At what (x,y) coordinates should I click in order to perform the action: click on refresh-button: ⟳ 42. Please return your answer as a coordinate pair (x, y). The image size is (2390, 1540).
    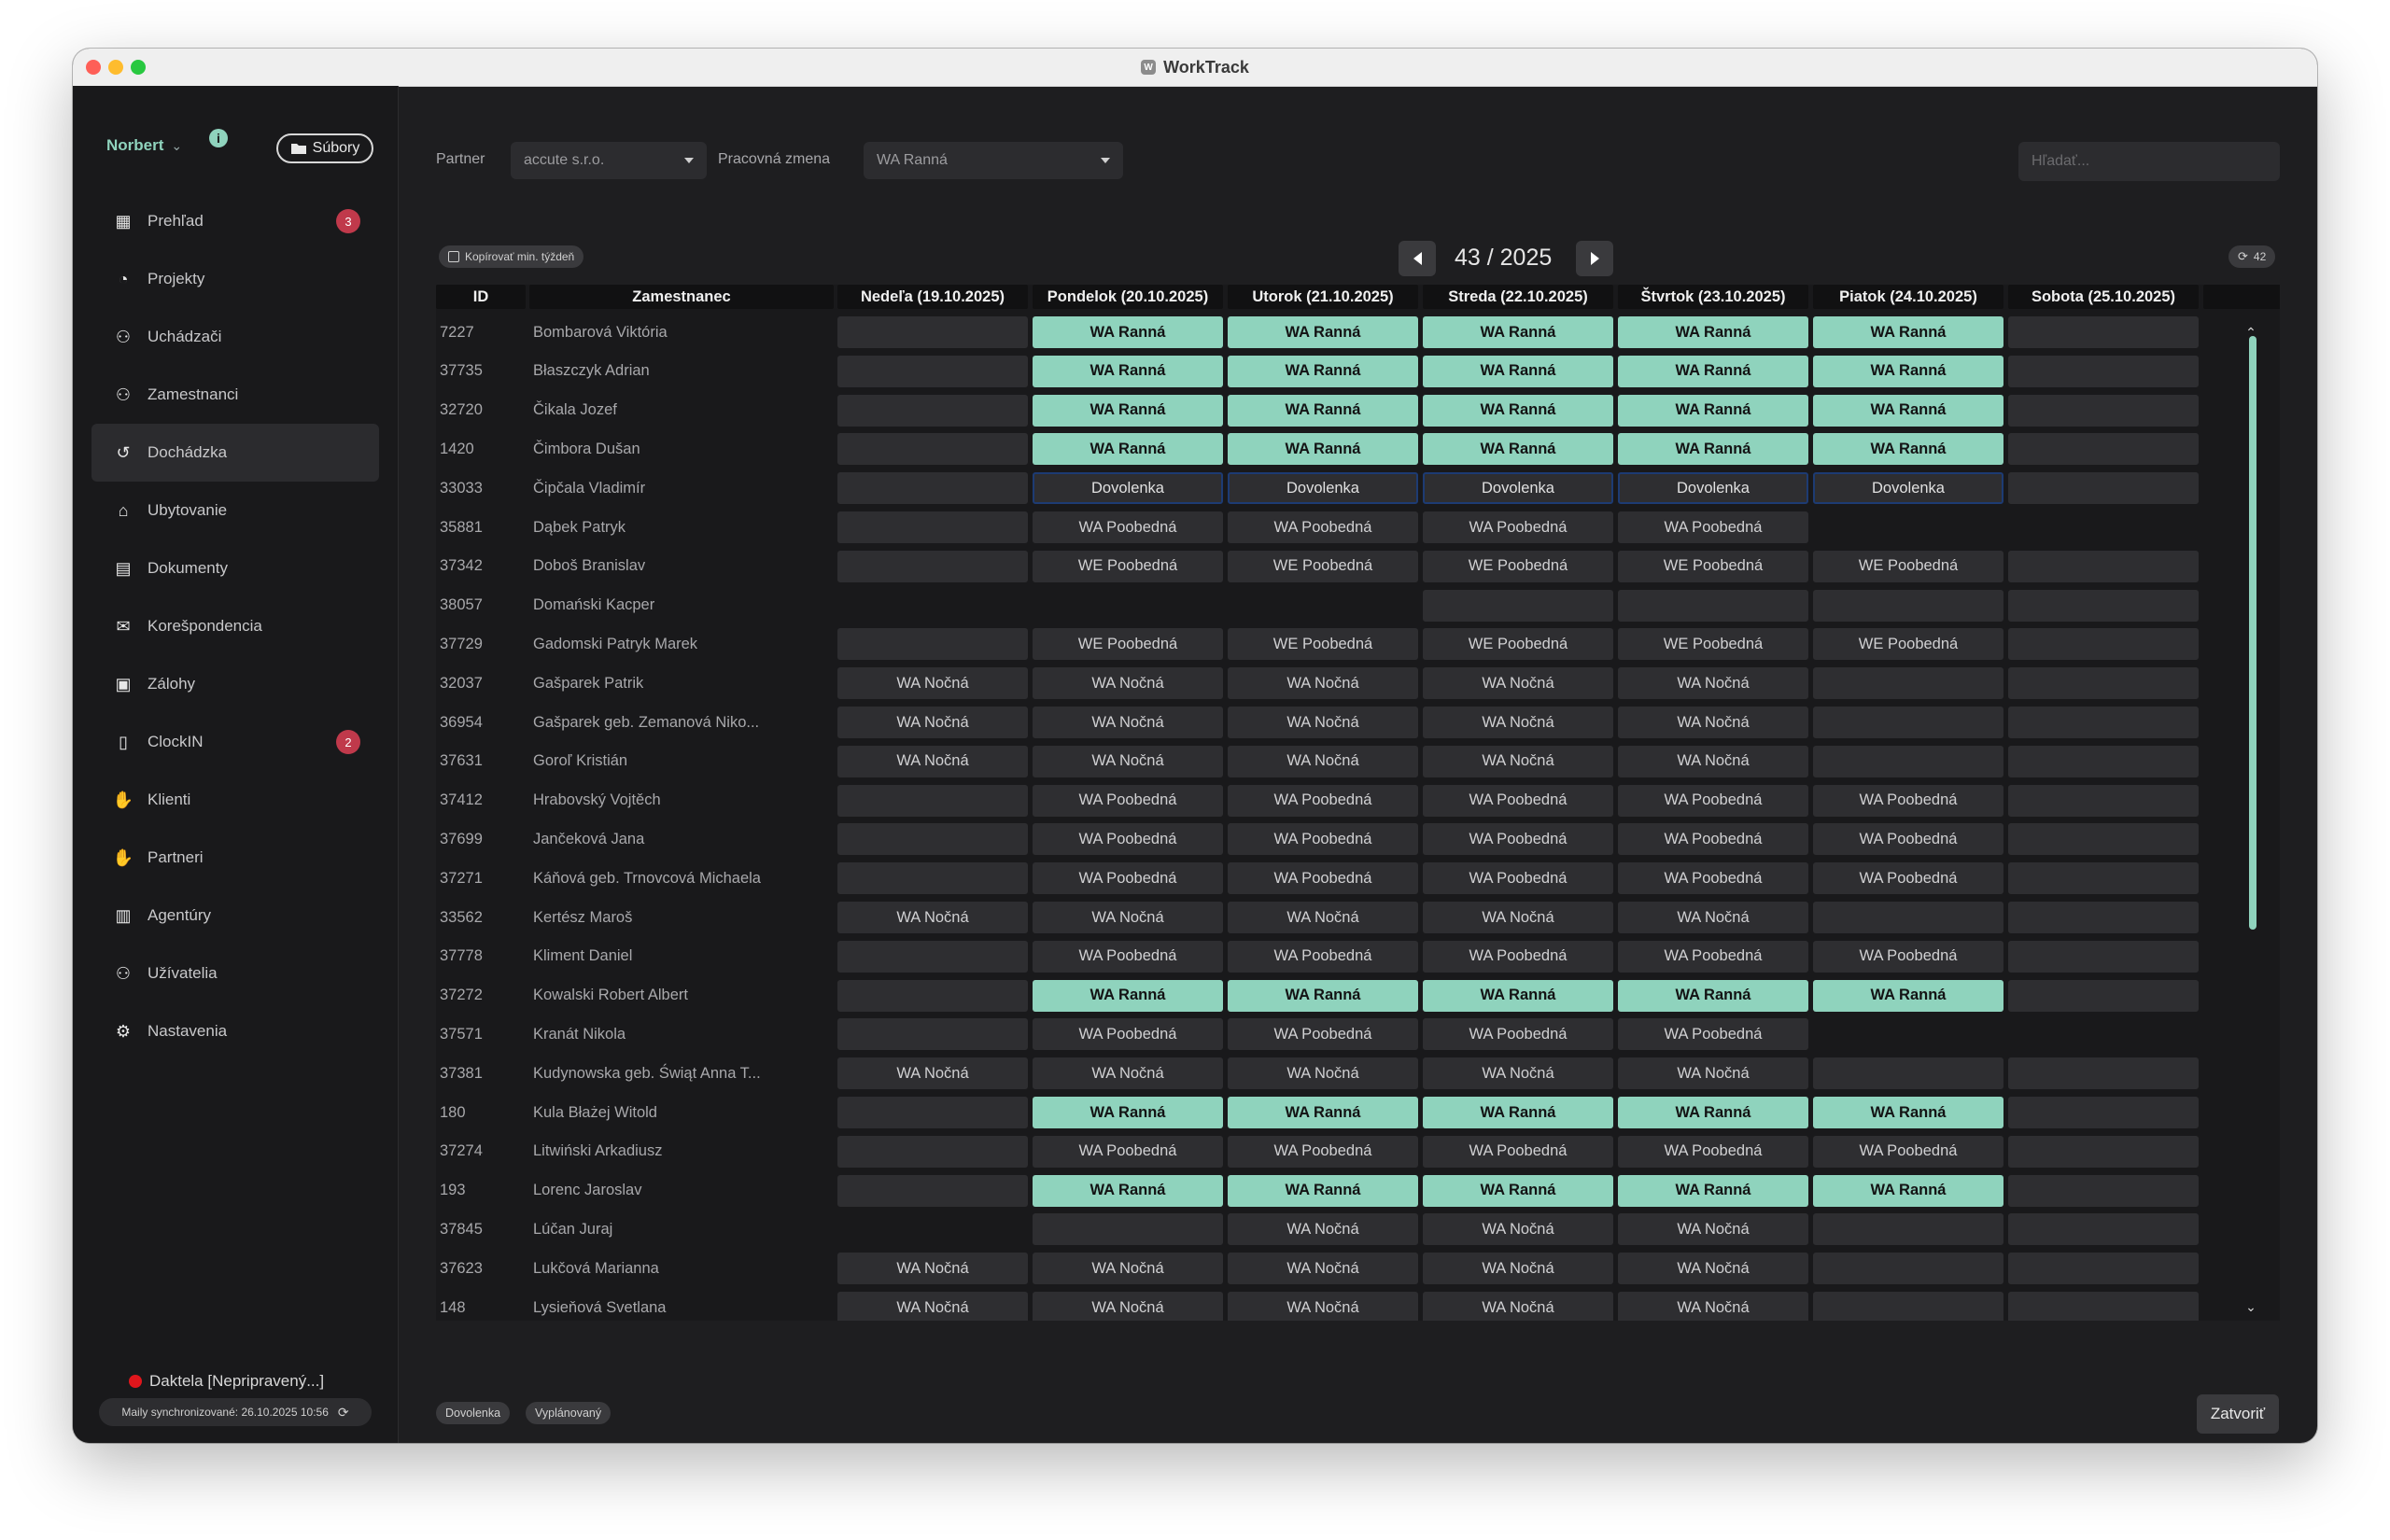
    Looking at the image, I should click on (2252, 256).